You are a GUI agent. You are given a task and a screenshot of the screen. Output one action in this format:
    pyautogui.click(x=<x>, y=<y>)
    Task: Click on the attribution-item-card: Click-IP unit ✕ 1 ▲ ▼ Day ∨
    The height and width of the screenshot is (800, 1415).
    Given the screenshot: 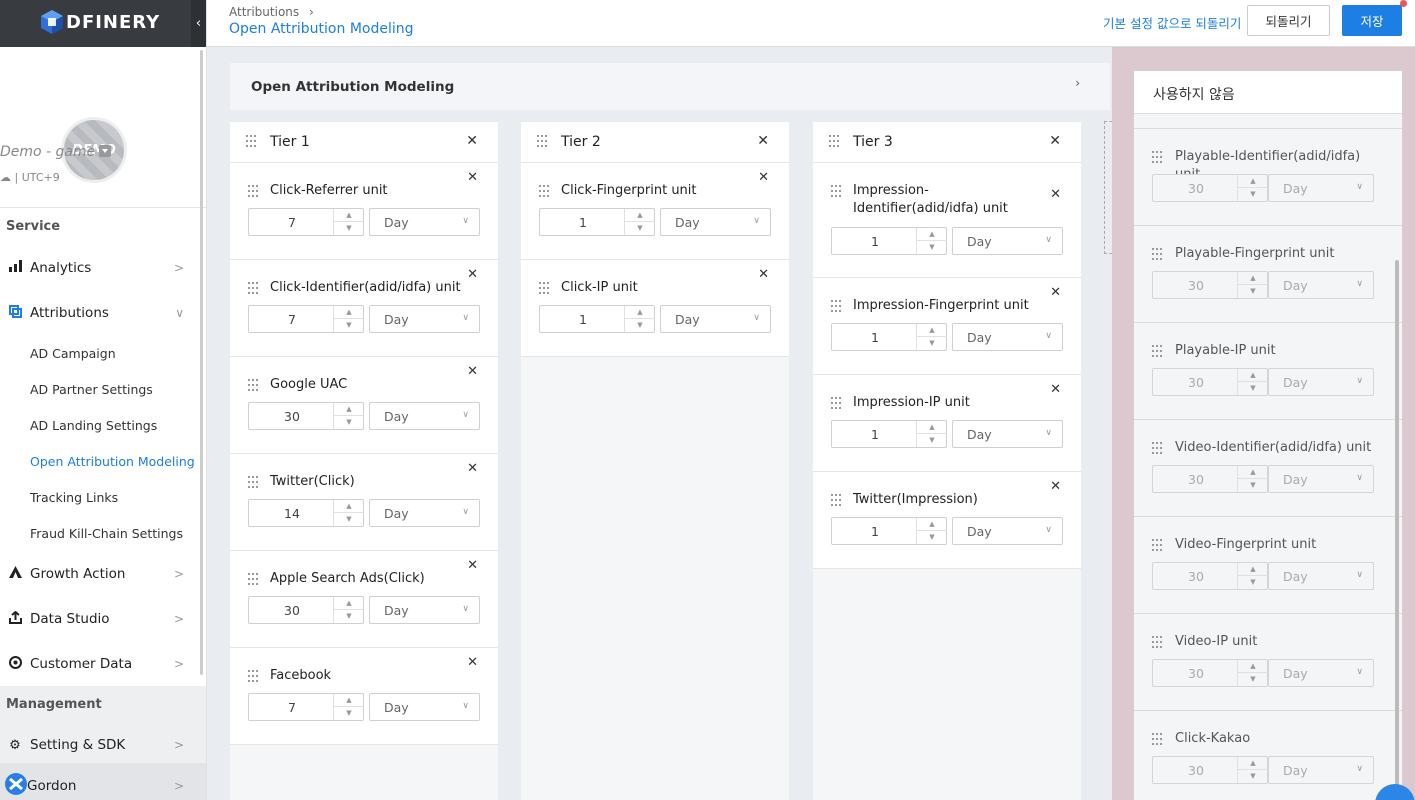 What is the action you would take?
    pyautogui.click(x=655, y=308)
    